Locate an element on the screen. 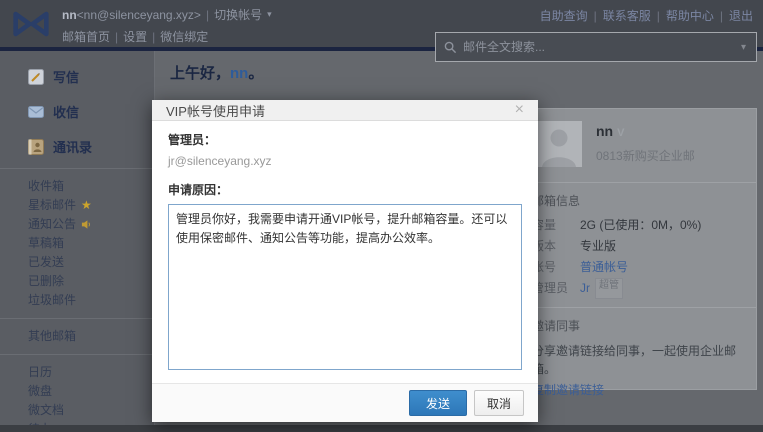  user-display: nn<nn@silenceyang.xyz> is located at coordinates (131, 15).